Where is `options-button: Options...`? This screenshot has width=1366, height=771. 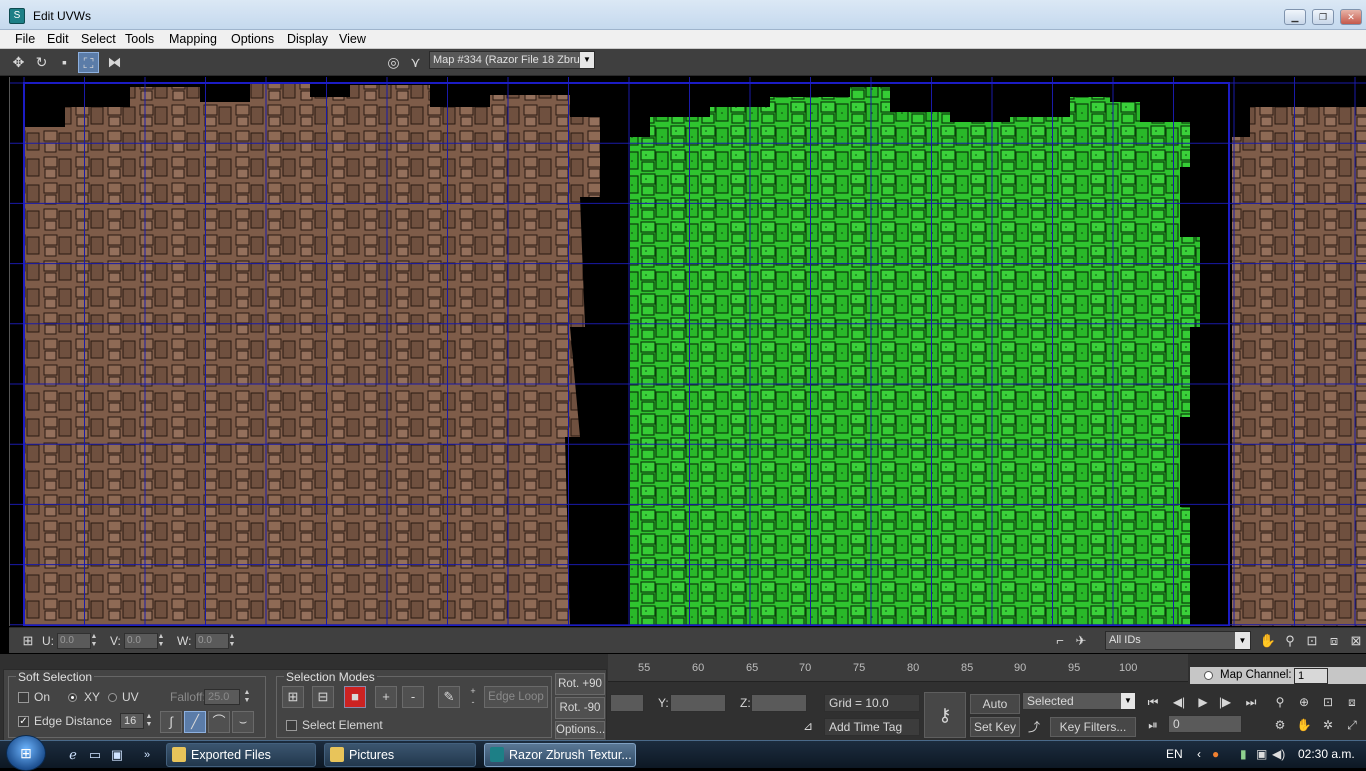 options-button: Options... is located at coordinates (580, 730).